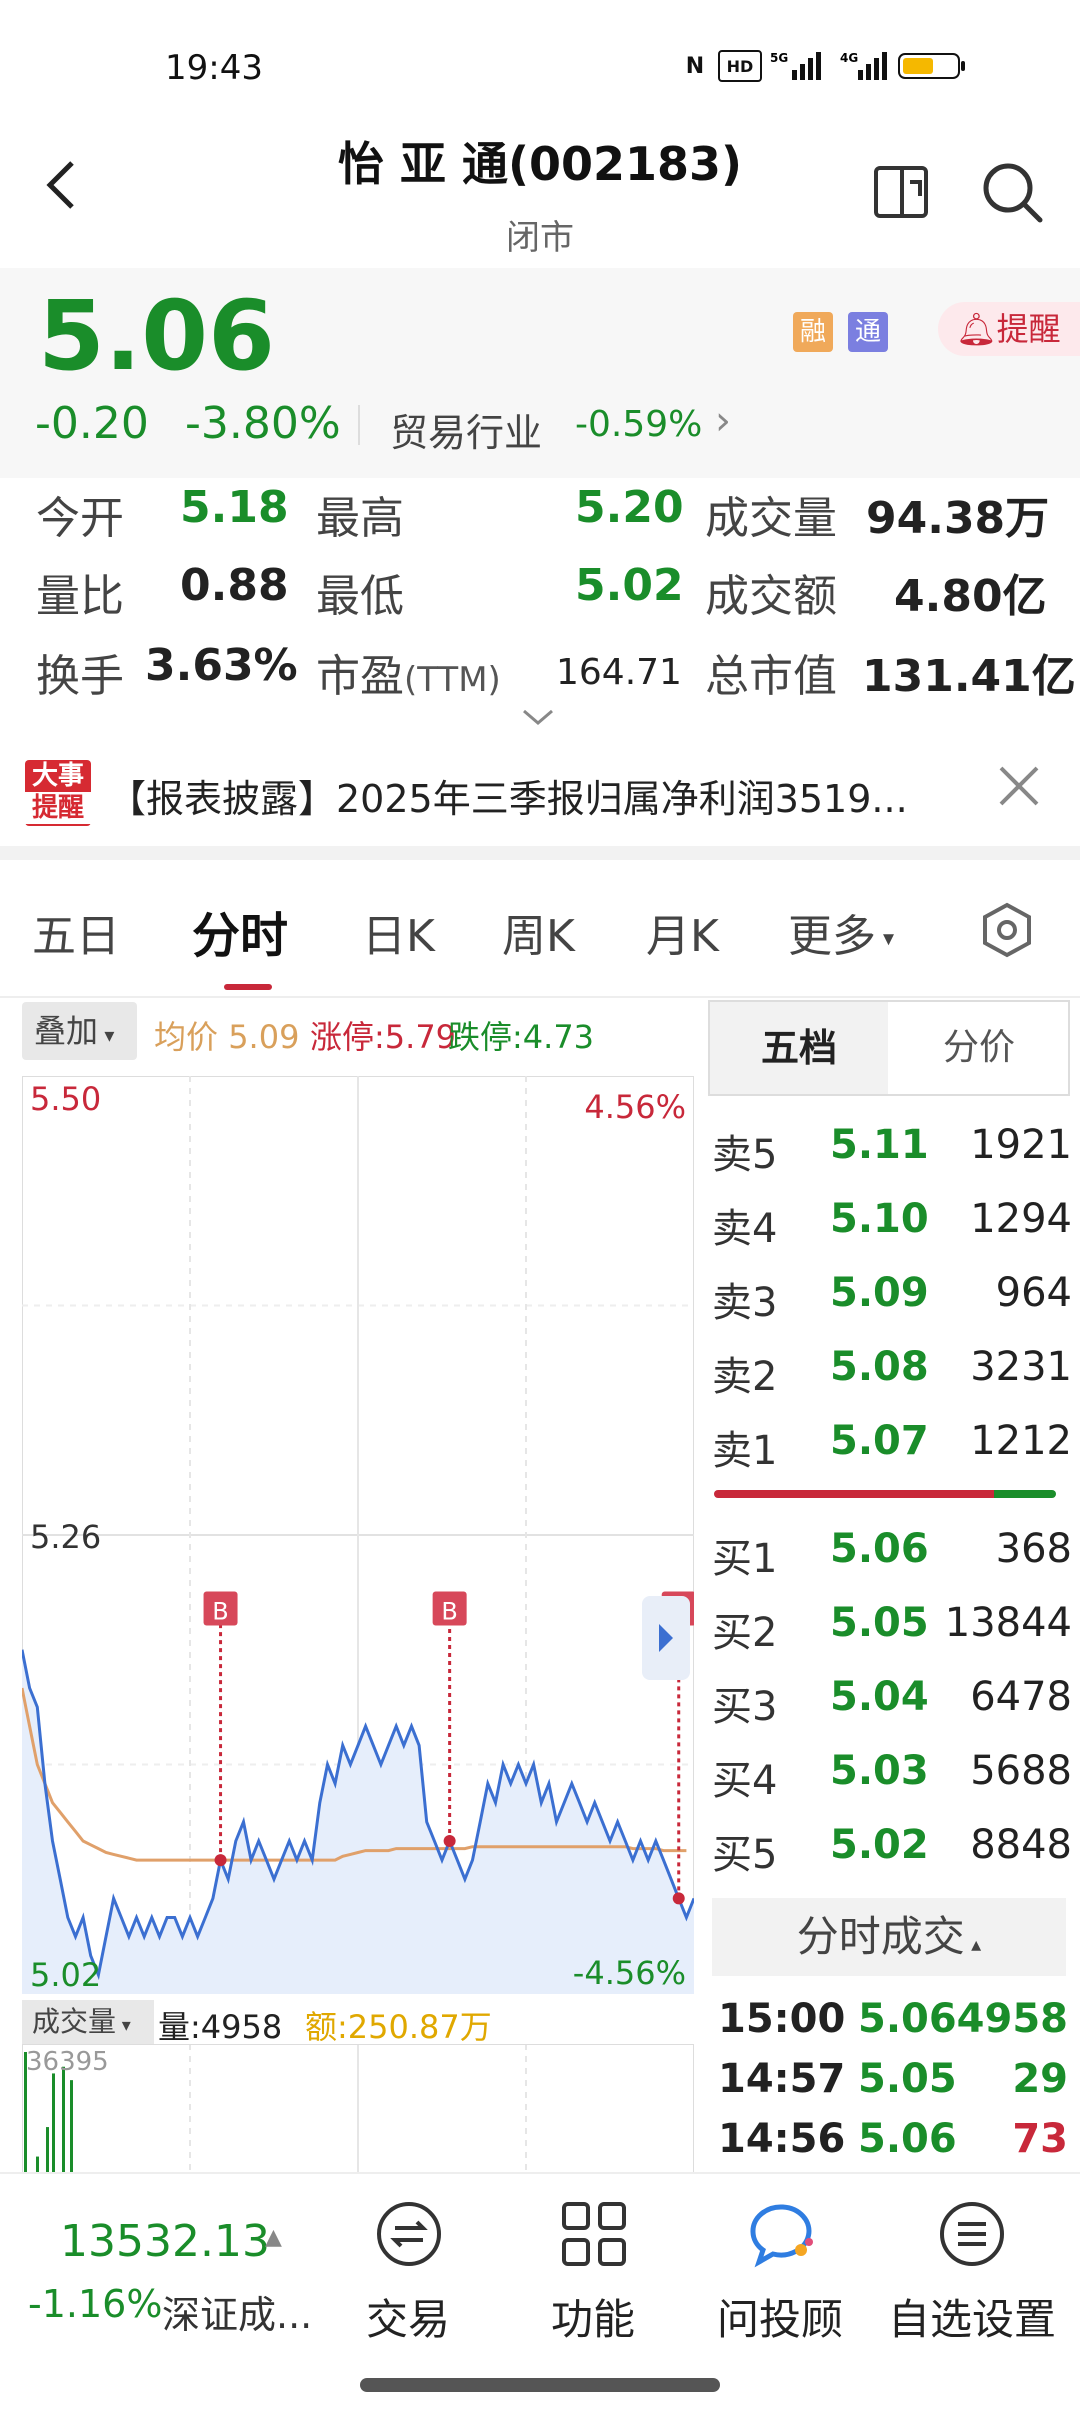 The width and height of the screenshot is (1080, 2412). Describe the element at coordinates (879, 1697) in the screenshot. I see `level-price: 5.04` at that location.